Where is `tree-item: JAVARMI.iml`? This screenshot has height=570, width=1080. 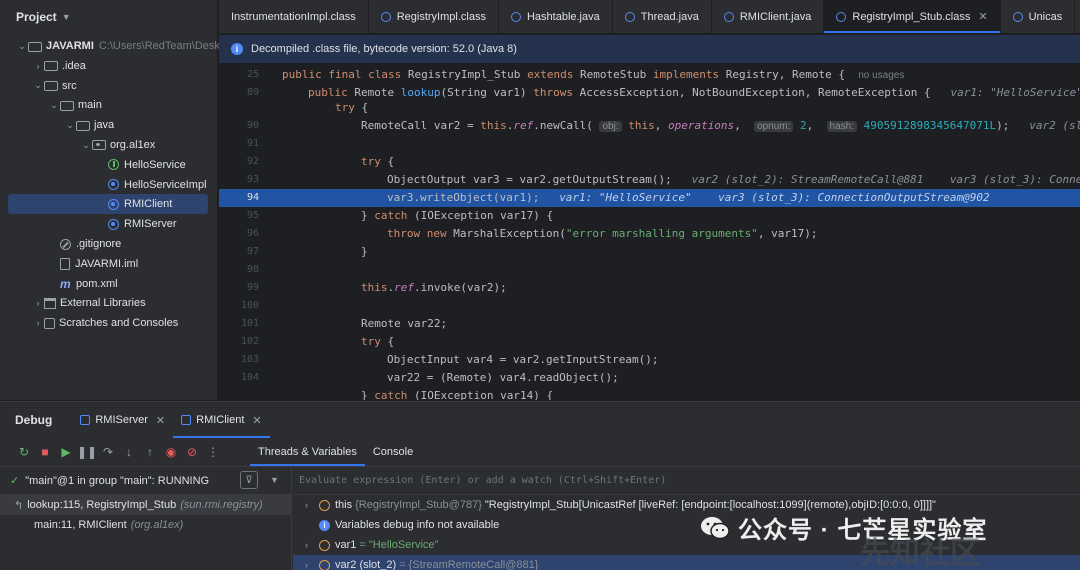
tree-item: JAVARMI.iml is located at coordinates (69, 264).